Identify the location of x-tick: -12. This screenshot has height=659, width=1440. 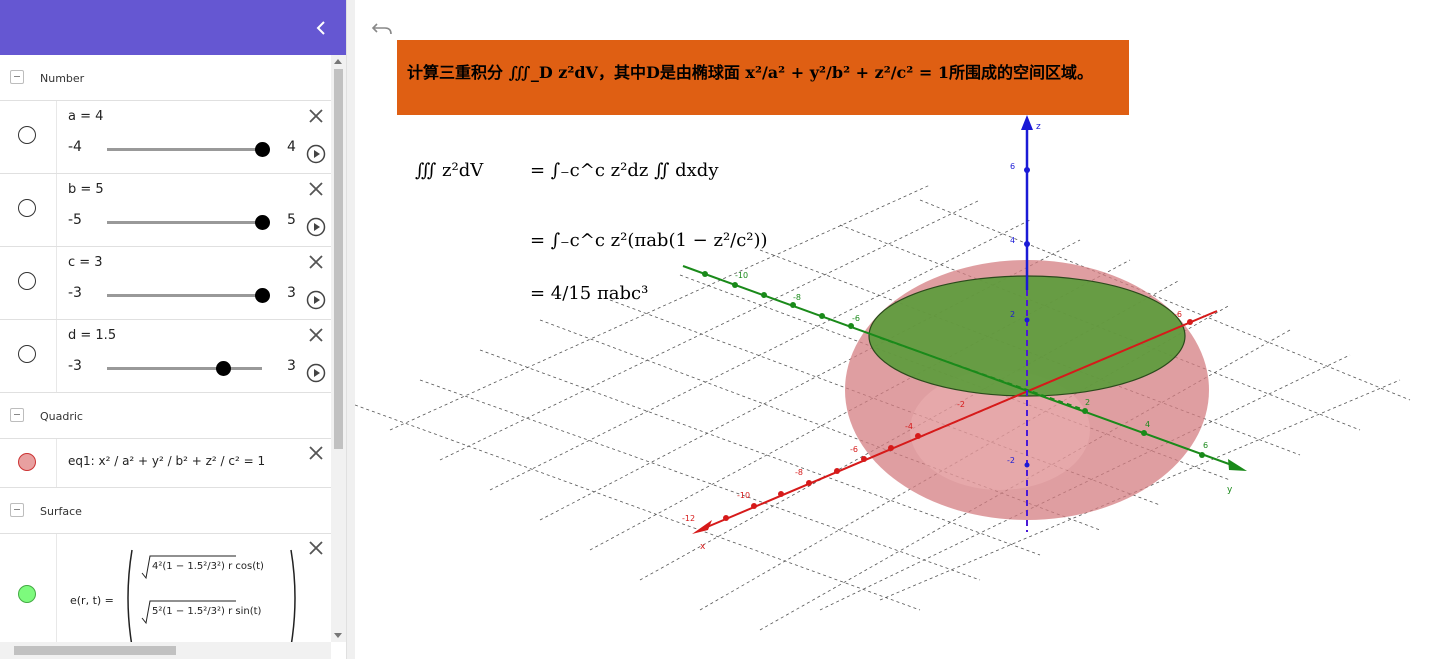
(689, 518).